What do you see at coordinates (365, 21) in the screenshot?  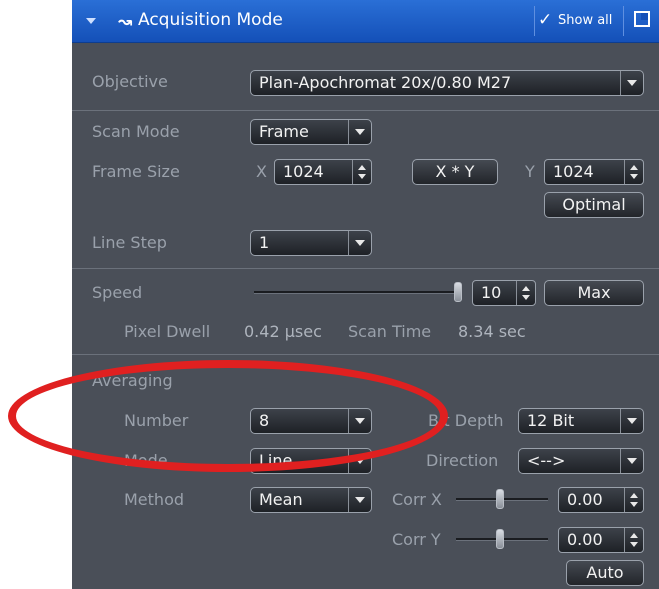 I see `panel-header: ↝ Acquisition Mode ✓ Show all` at bounding box center [365, 21].